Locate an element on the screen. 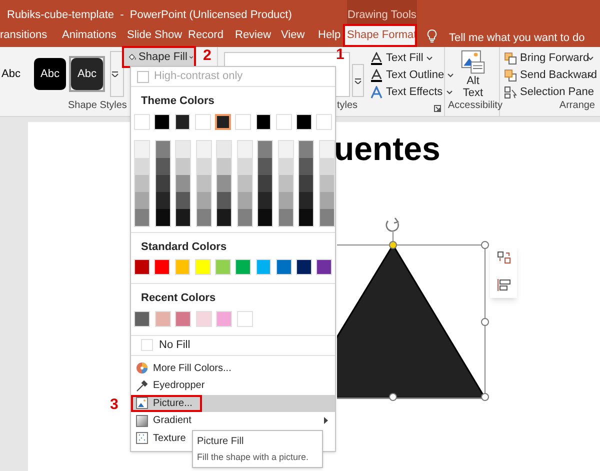  context-group-label: Drawing Tools is located at coordinates (382, 12).